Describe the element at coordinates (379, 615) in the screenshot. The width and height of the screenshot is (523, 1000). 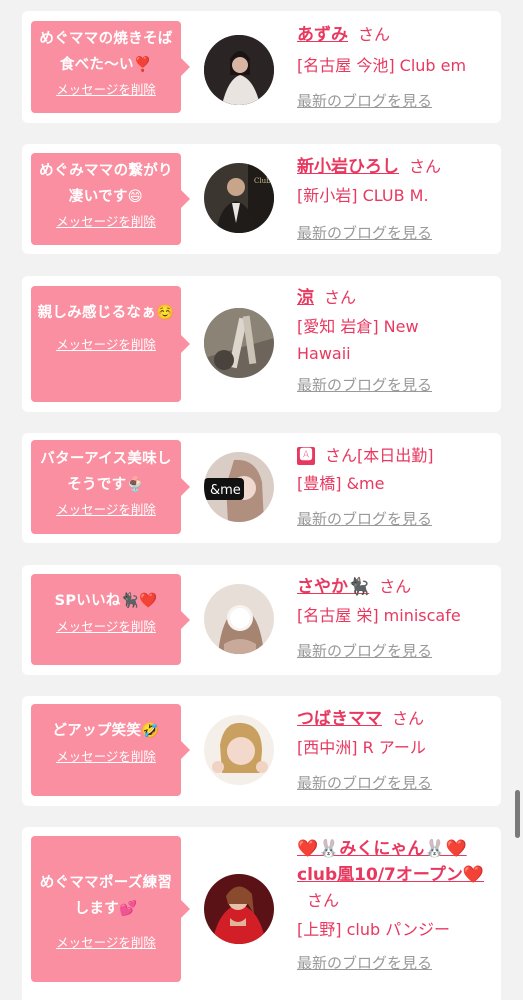
I see `store-label: [名古屋 栄] miniscafe` at that location.